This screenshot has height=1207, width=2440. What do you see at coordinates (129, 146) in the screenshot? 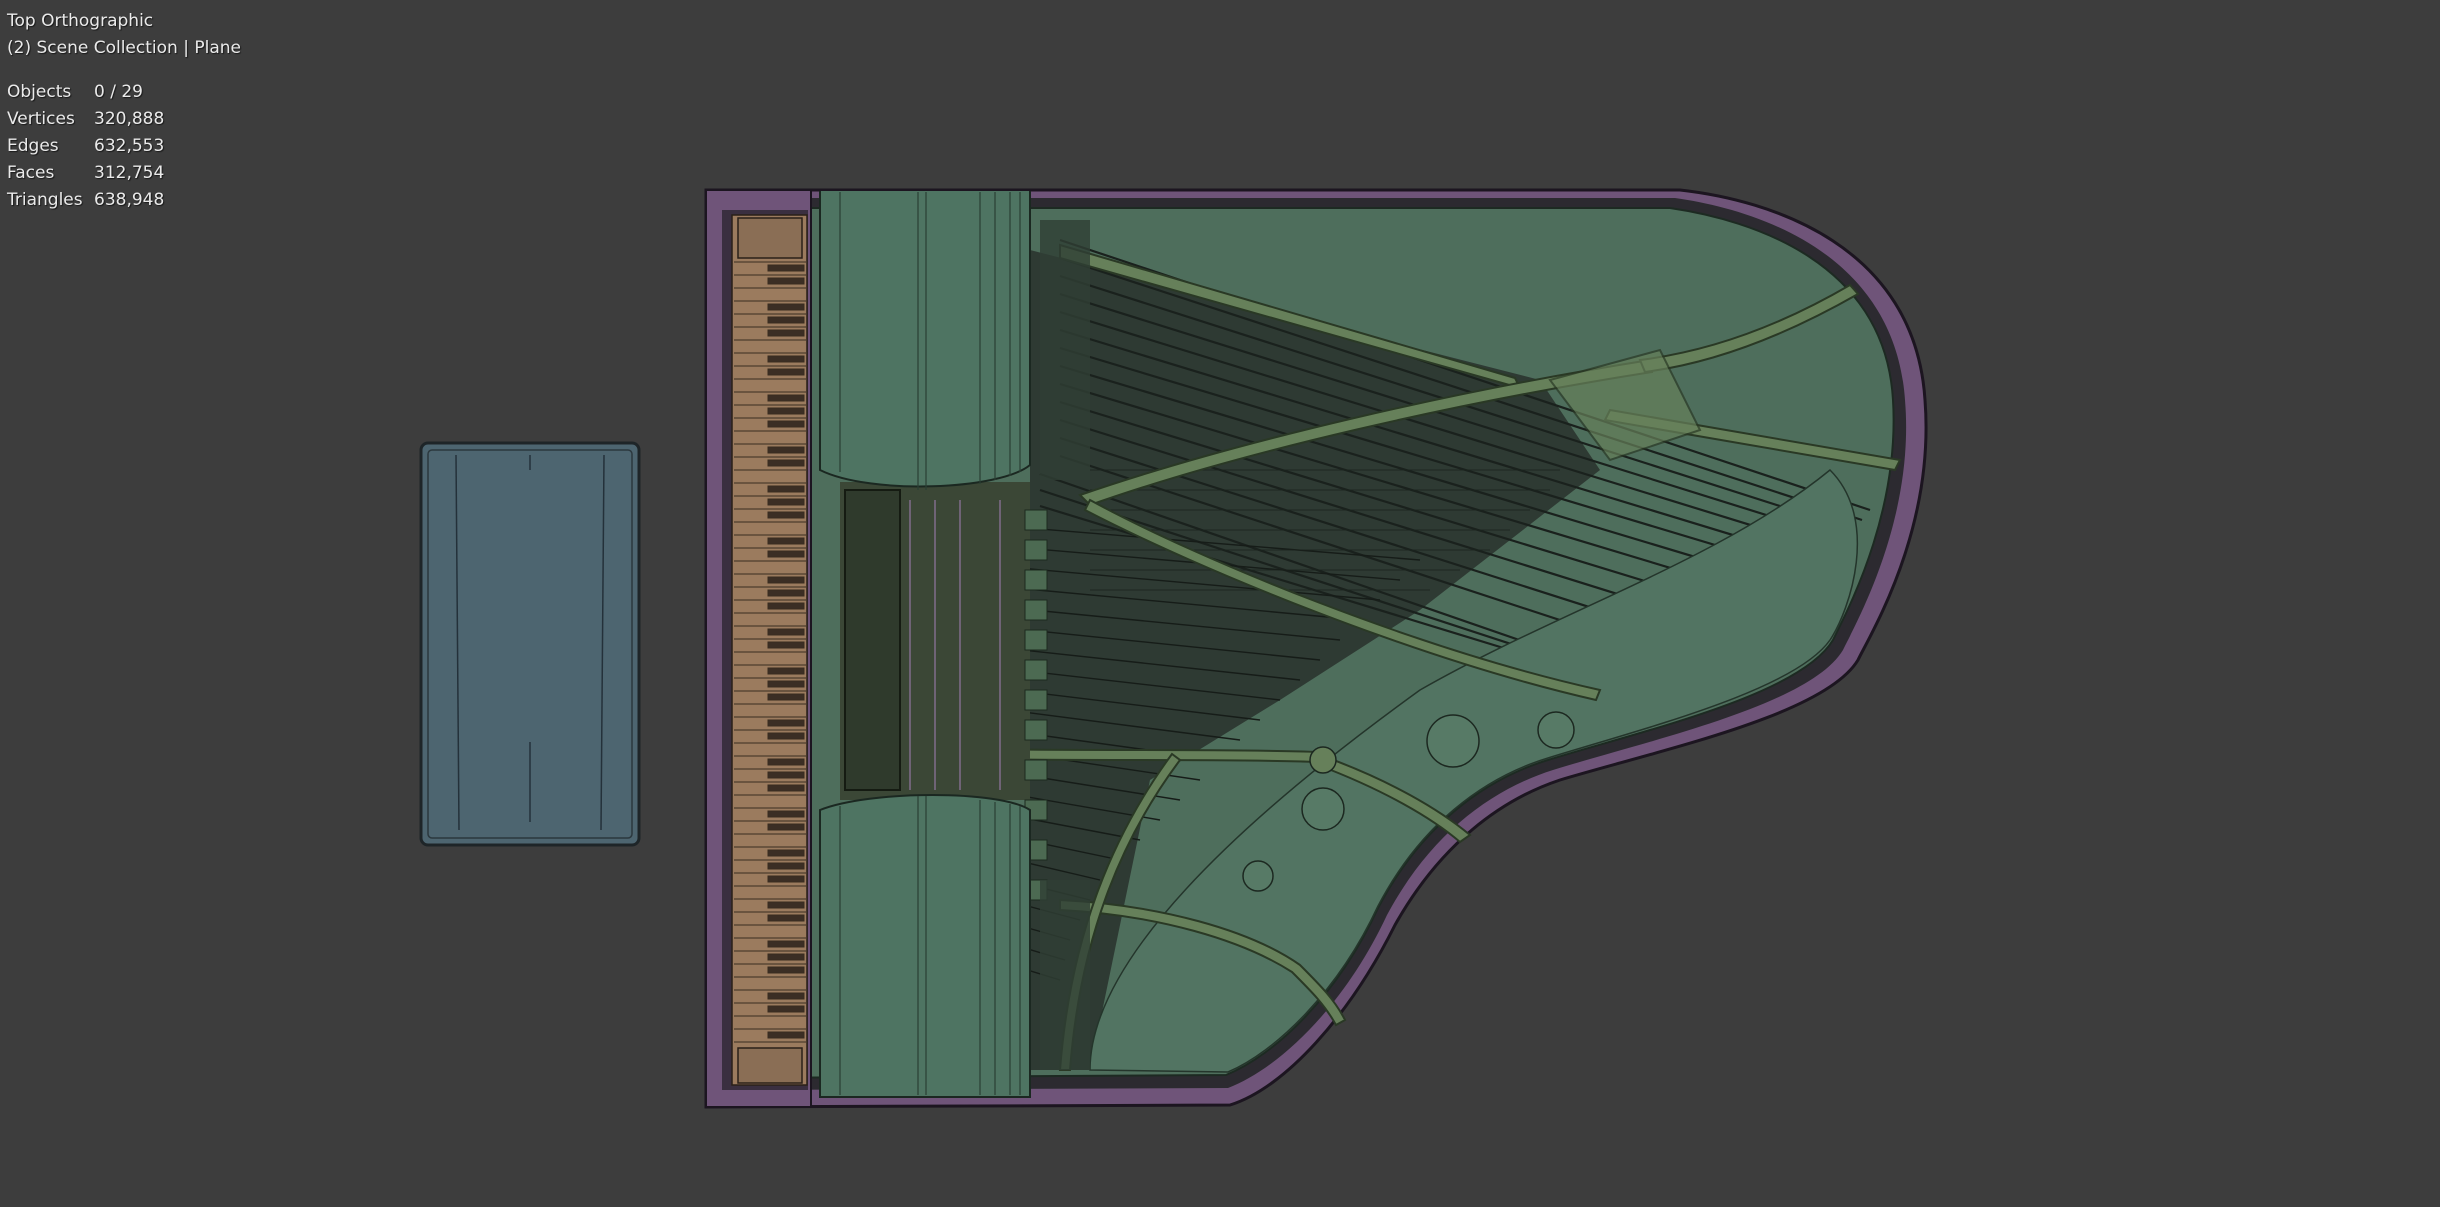
I see `stat-value: 632,553` at bounding box center [129, 146].